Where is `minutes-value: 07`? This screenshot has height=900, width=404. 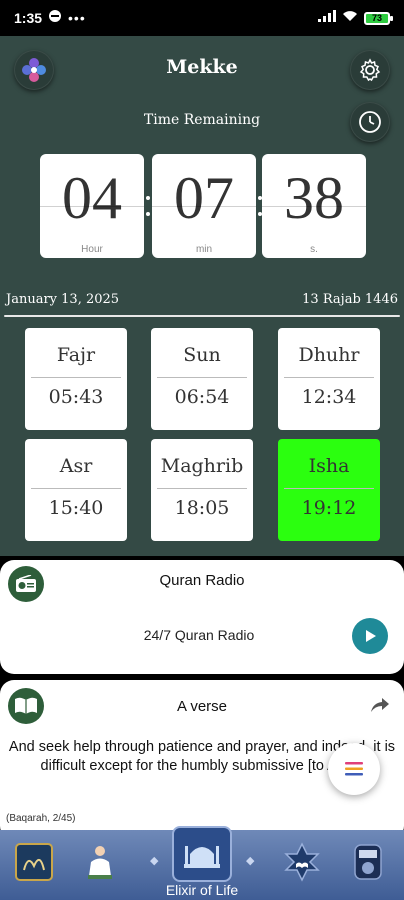
minutes-value: 07 is located at coordinates (204, 198).